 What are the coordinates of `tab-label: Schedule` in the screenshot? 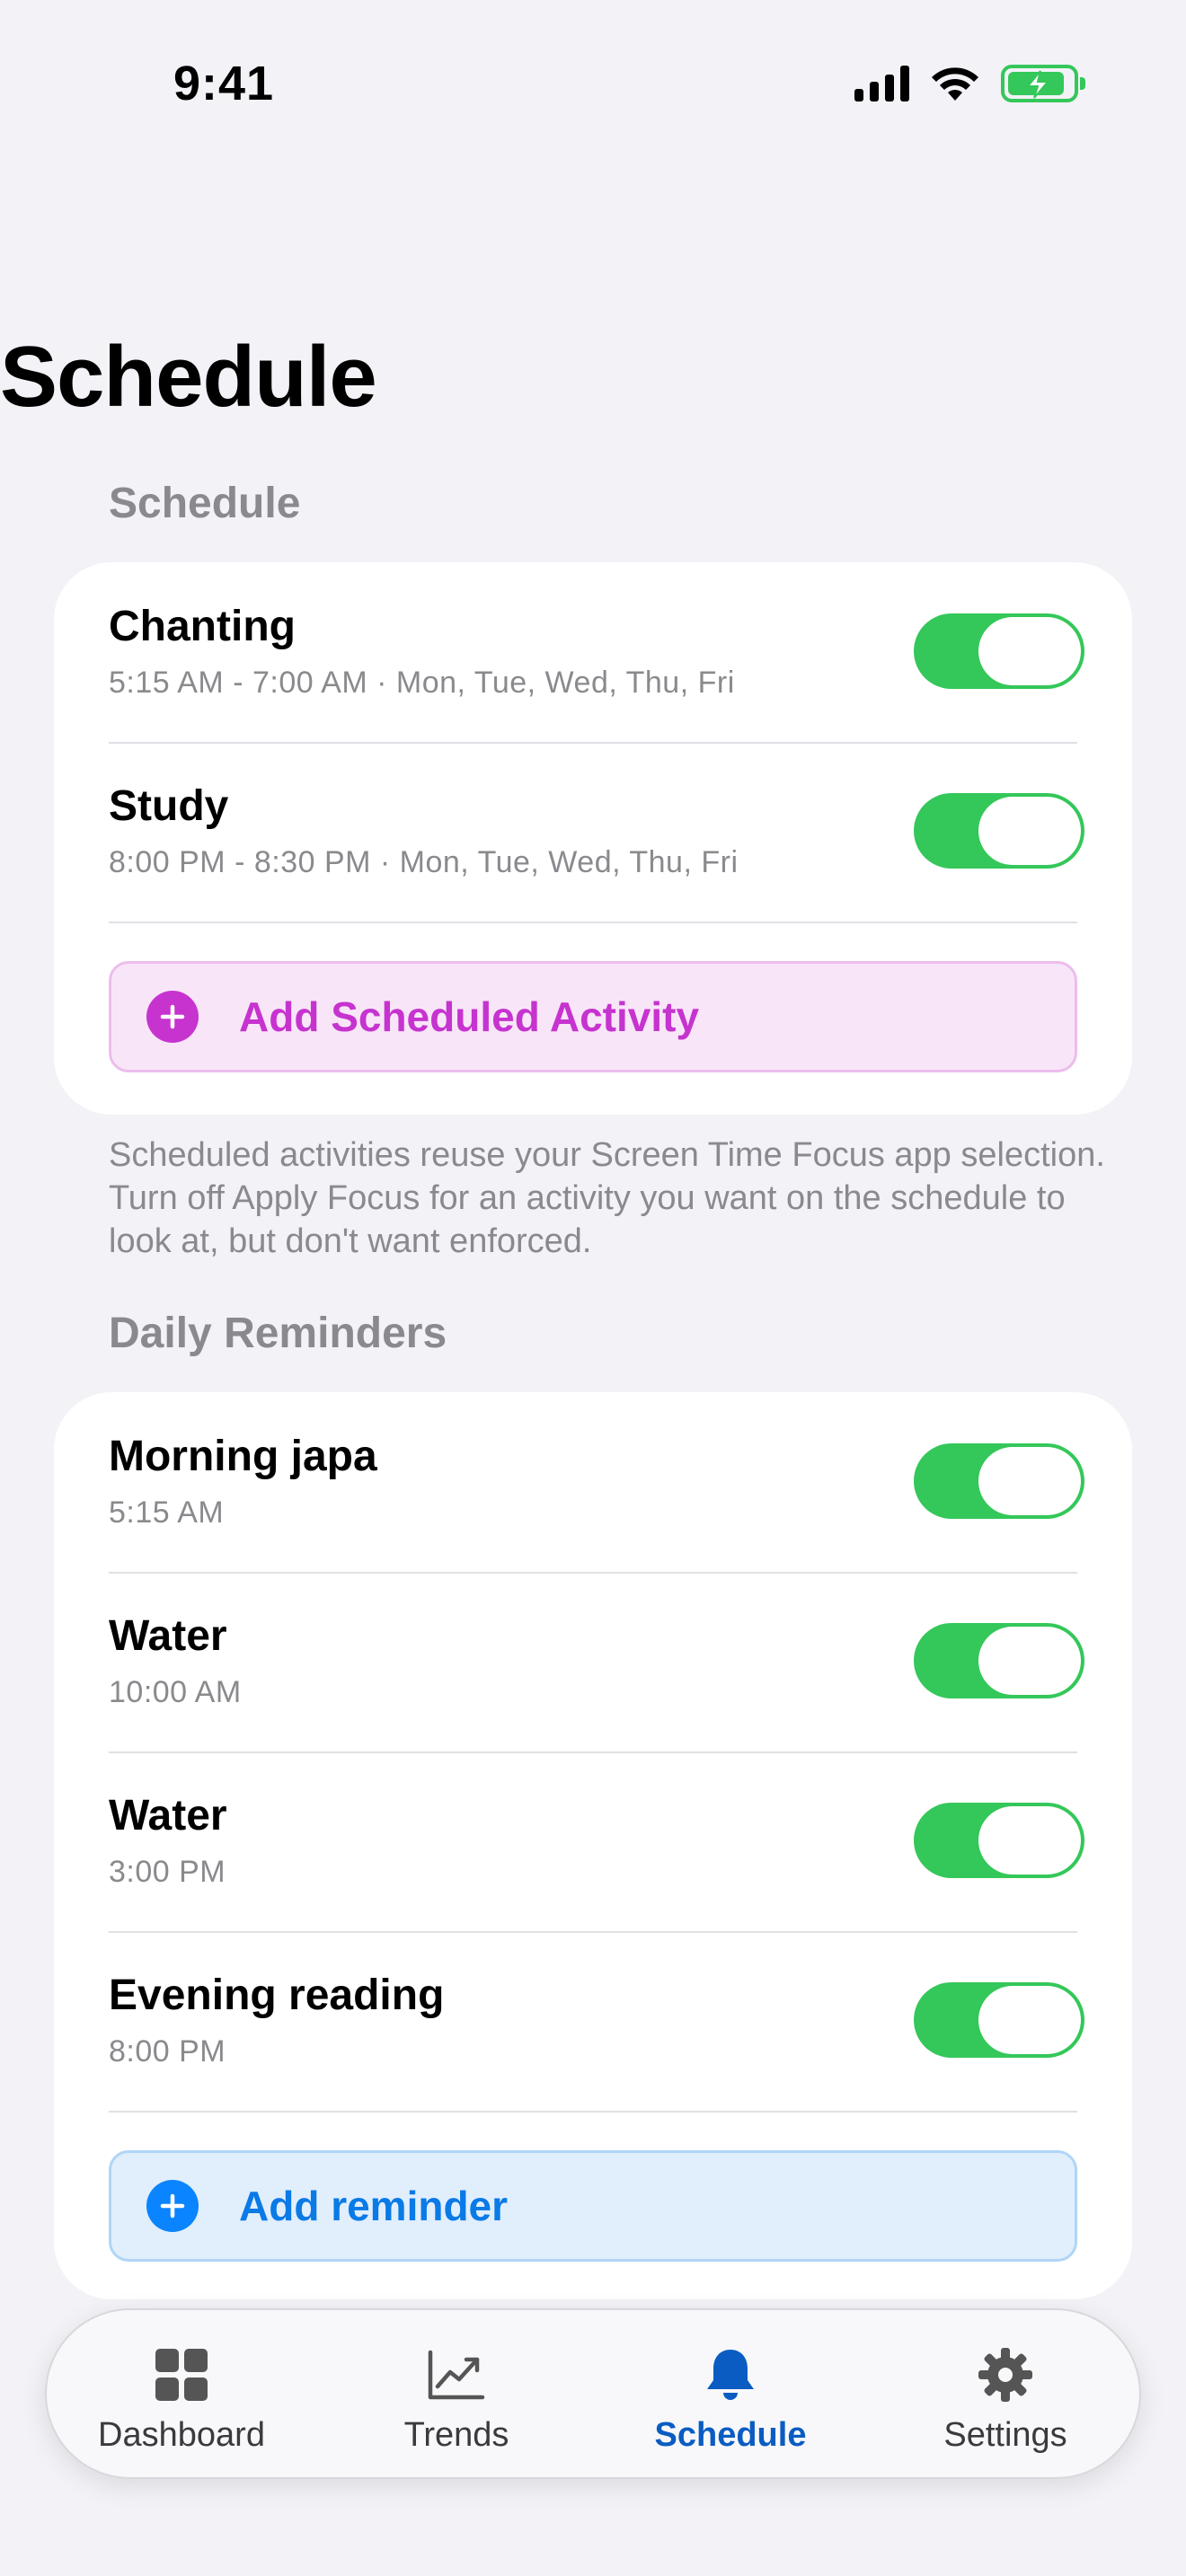 It's located at (730, 2435).